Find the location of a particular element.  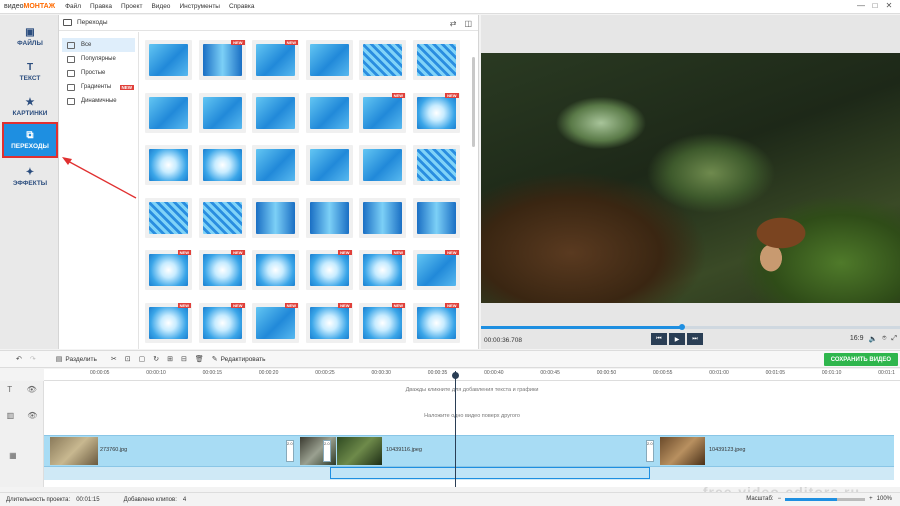

selected-audio-region is located at coordinates (490, 473).